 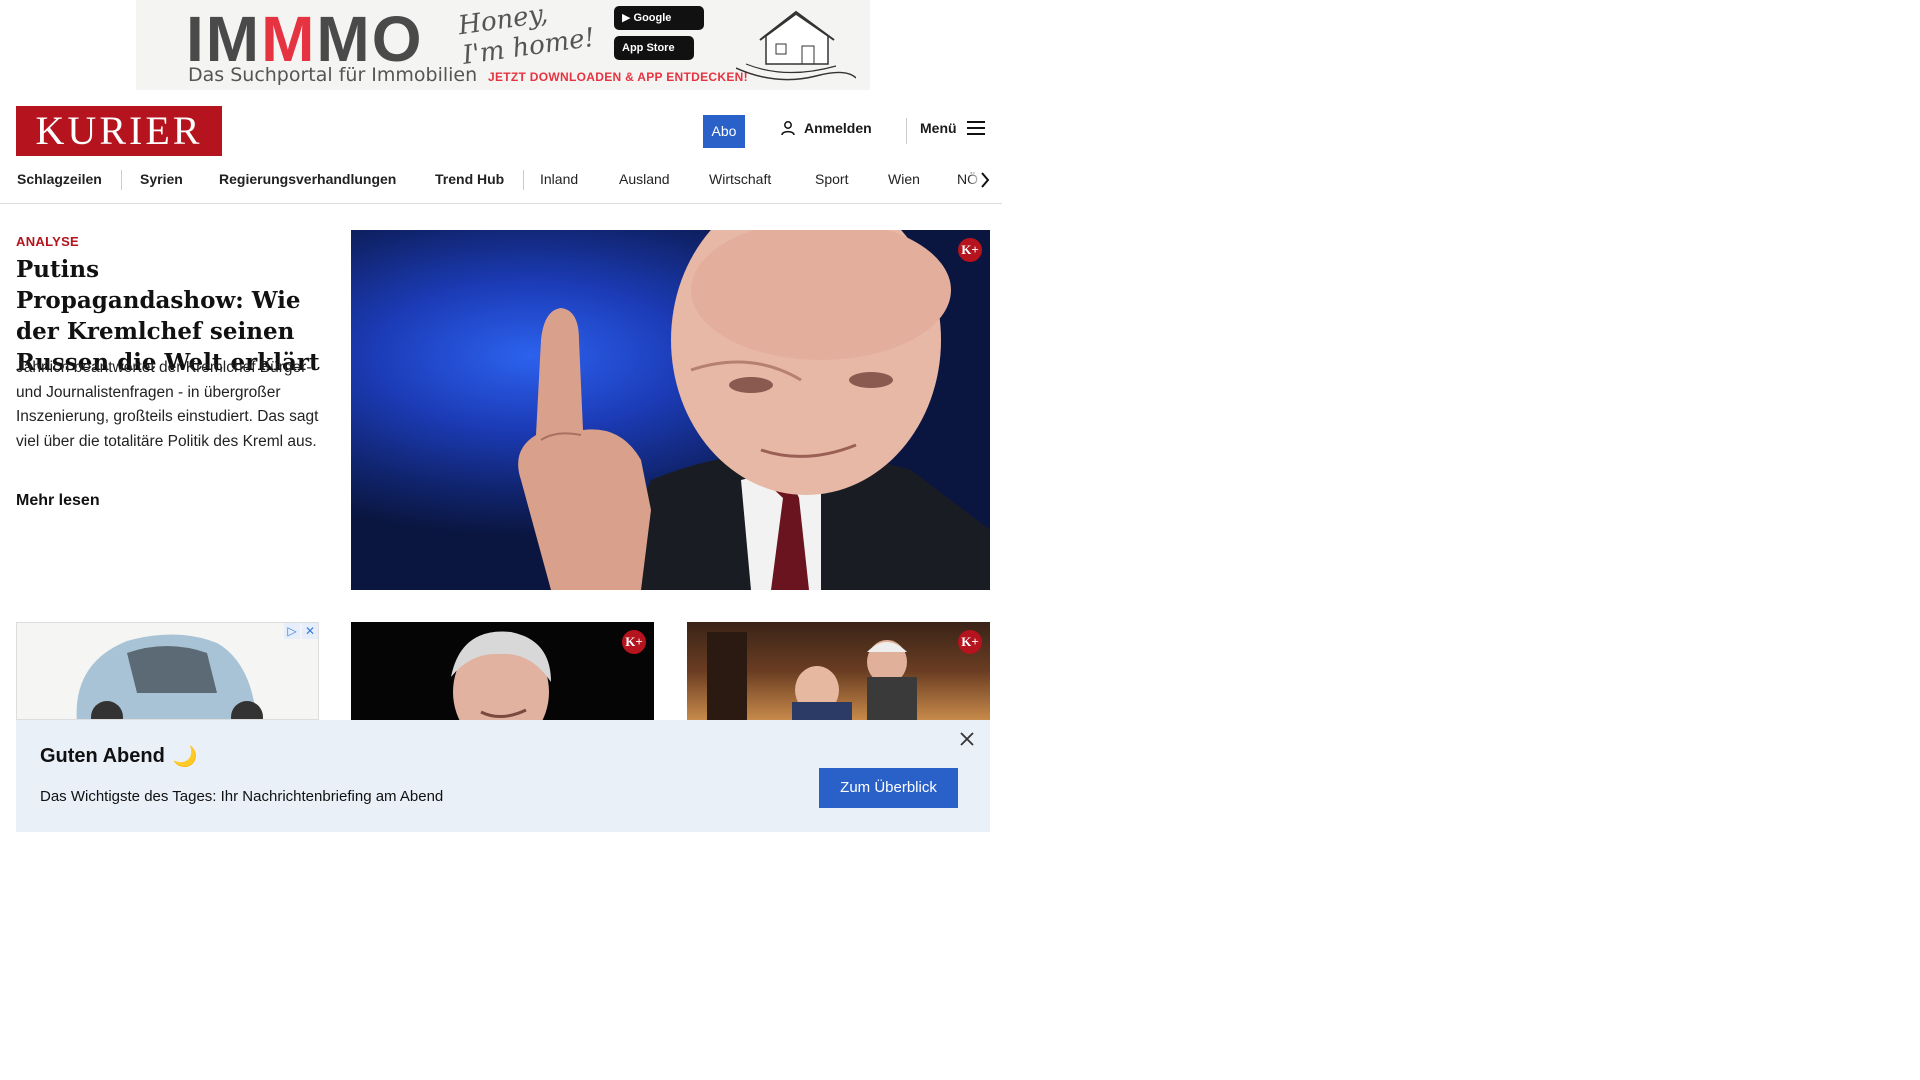 I want to click on ad-cta: JETZT DOWNLOADEN & APP ENTDECKEN!, so click(x=618, y=77).